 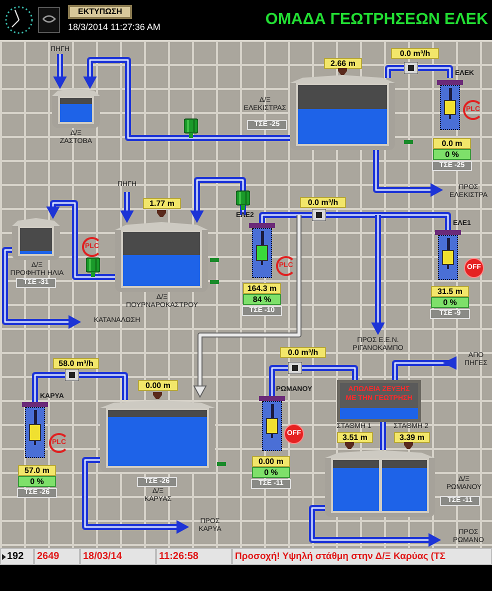 What do you see at coordinates (262, 288) in the screenshot?
I see `depth-reading: 164.3 m` at bounding box center [262, 288].